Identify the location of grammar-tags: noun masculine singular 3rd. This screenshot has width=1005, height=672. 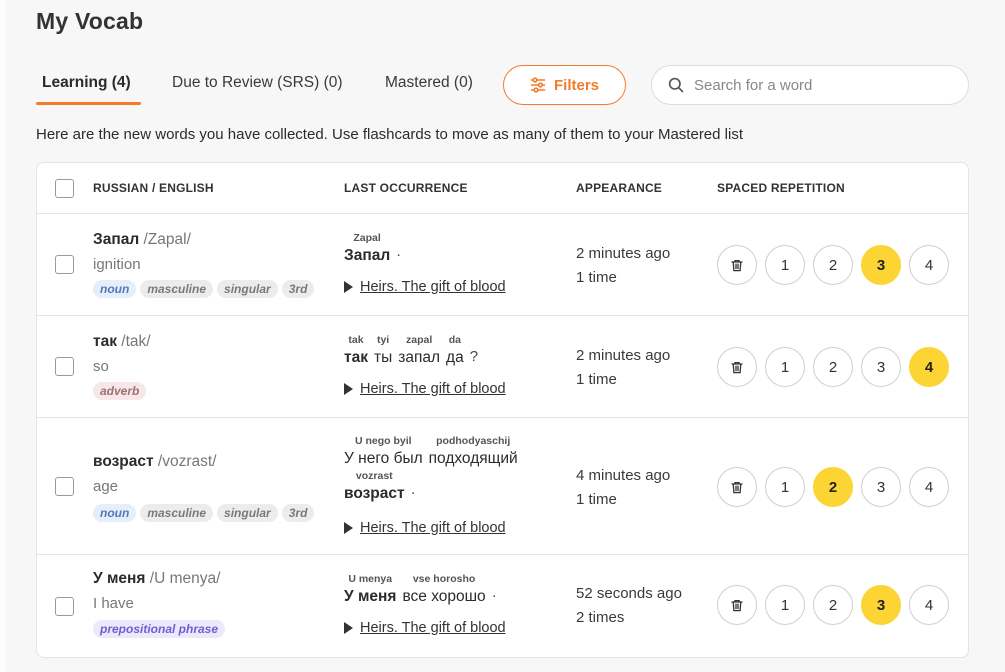
(204, 289).